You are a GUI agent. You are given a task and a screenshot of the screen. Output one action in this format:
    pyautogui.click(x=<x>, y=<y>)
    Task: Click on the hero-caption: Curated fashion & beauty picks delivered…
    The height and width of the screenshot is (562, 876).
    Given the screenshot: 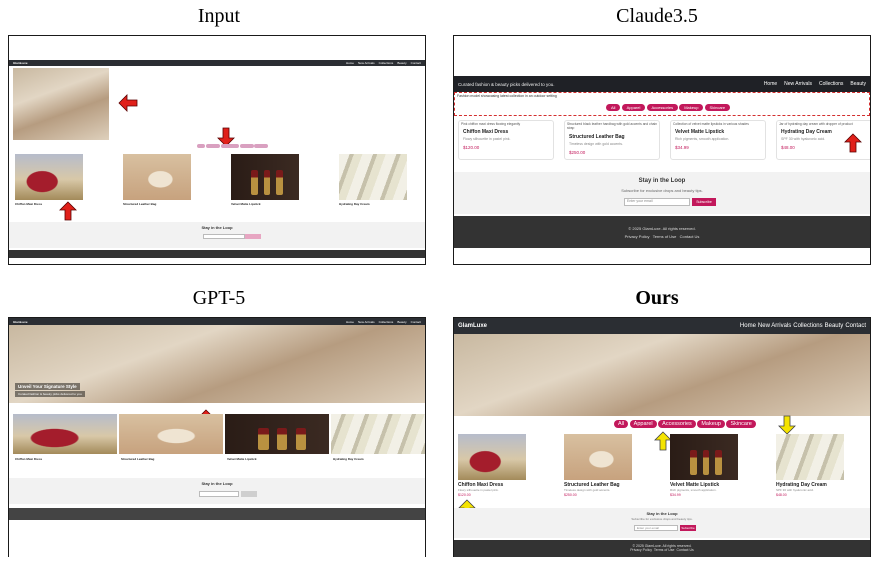 What is the action you would take?
    pyautogui.click(x=506, y=84)
    